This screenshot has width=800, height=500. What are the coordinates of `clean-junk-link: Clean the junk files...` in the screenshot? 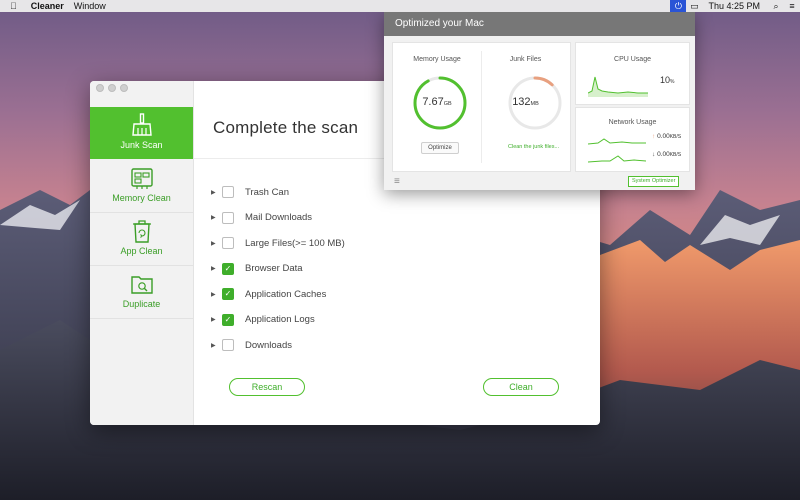 It's located at (533, 147).